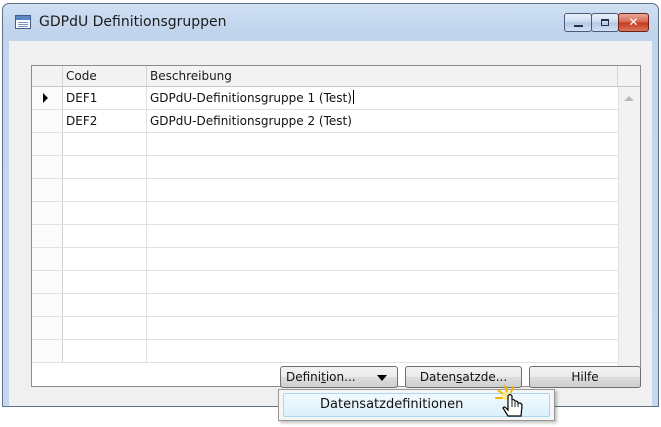 The image size is (661, 427). Describe the element at coordinates (105, 76) in the screenshot. I see `column-header-code: Code` at that location.